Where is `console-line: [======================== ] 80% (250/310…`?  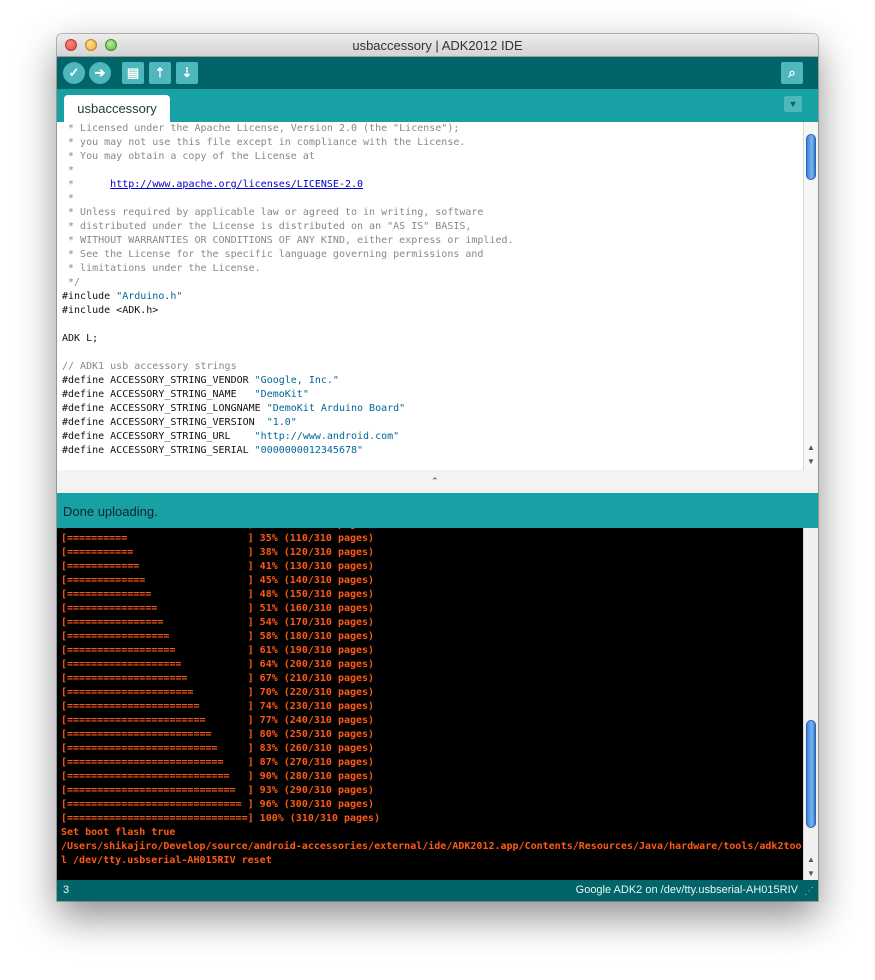 console-line: [======================== ] 80% (250/310… is located at coordinates (218, 734).